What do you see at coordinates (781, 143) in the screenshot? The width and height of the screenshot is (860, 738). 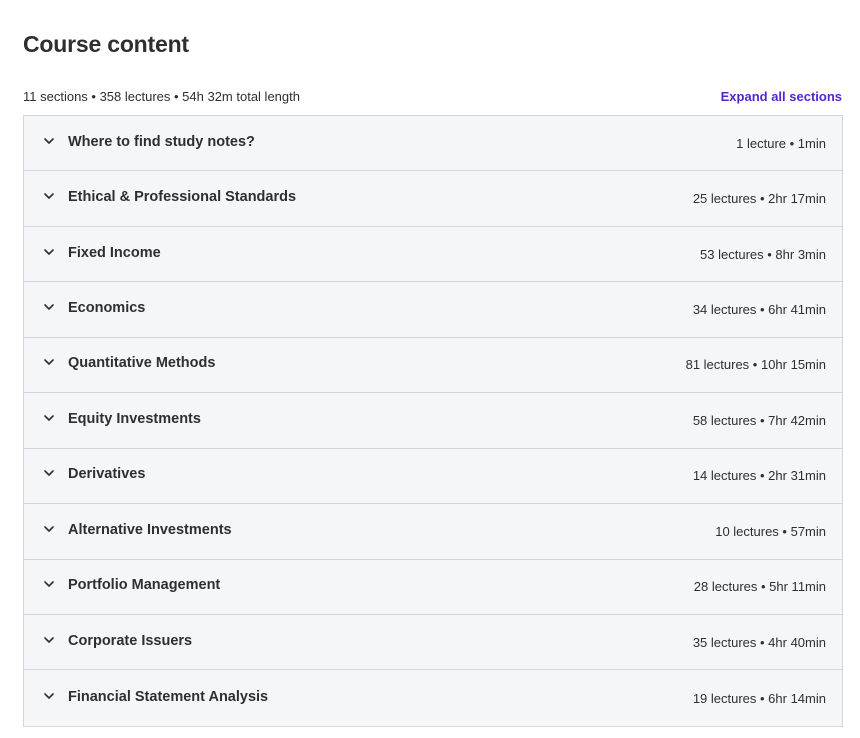 I see `section-meta: 1 lecture • 1min` at bounding box center [781, 143].